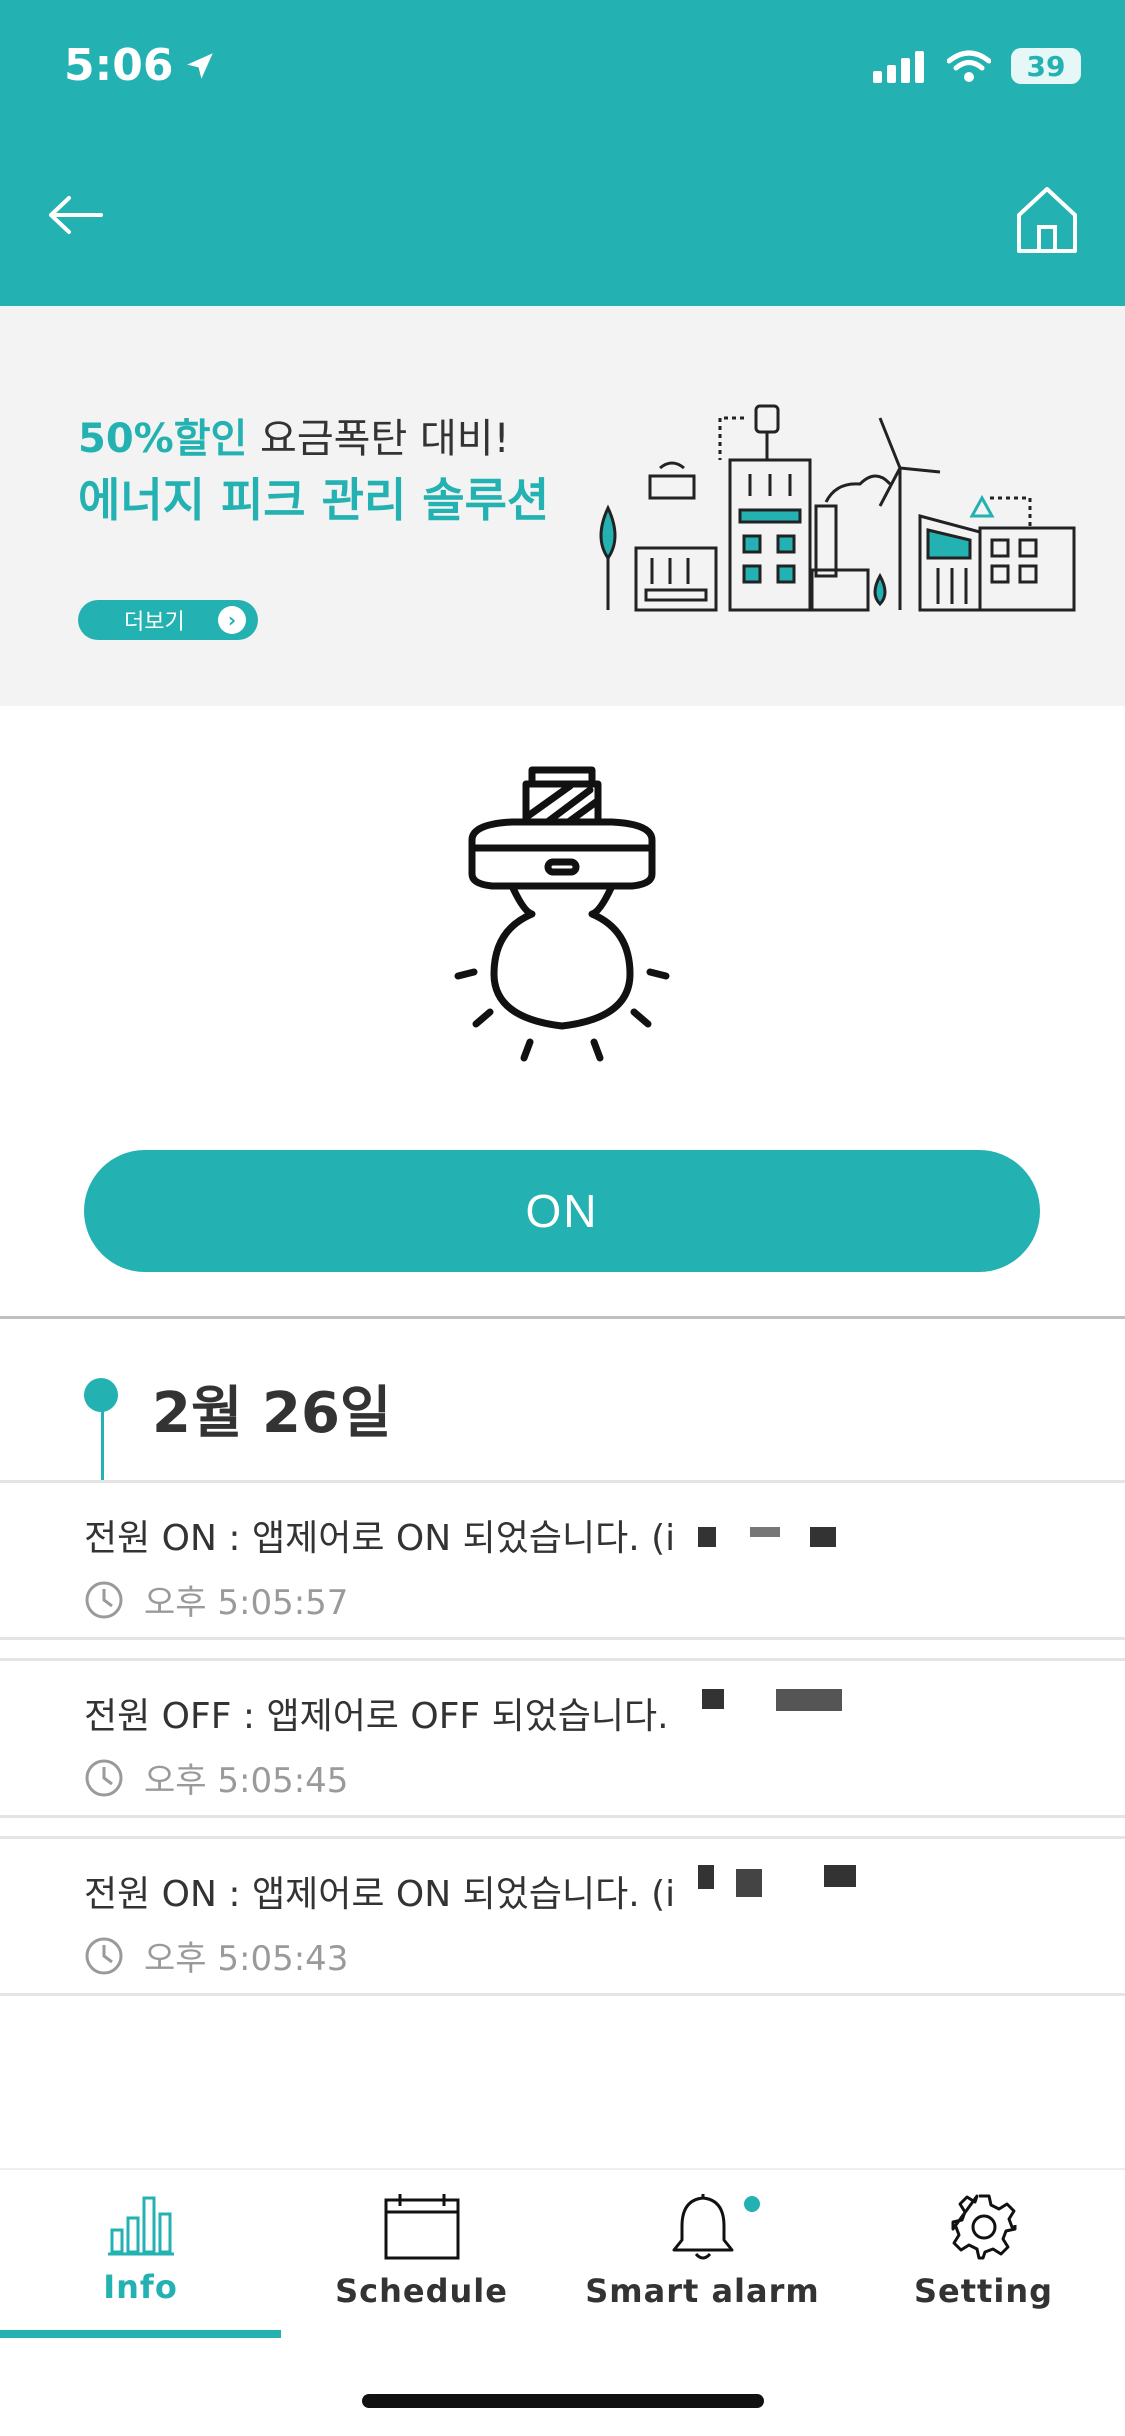  I want to click on history-date: 2월 26일, so click(272, 1413).